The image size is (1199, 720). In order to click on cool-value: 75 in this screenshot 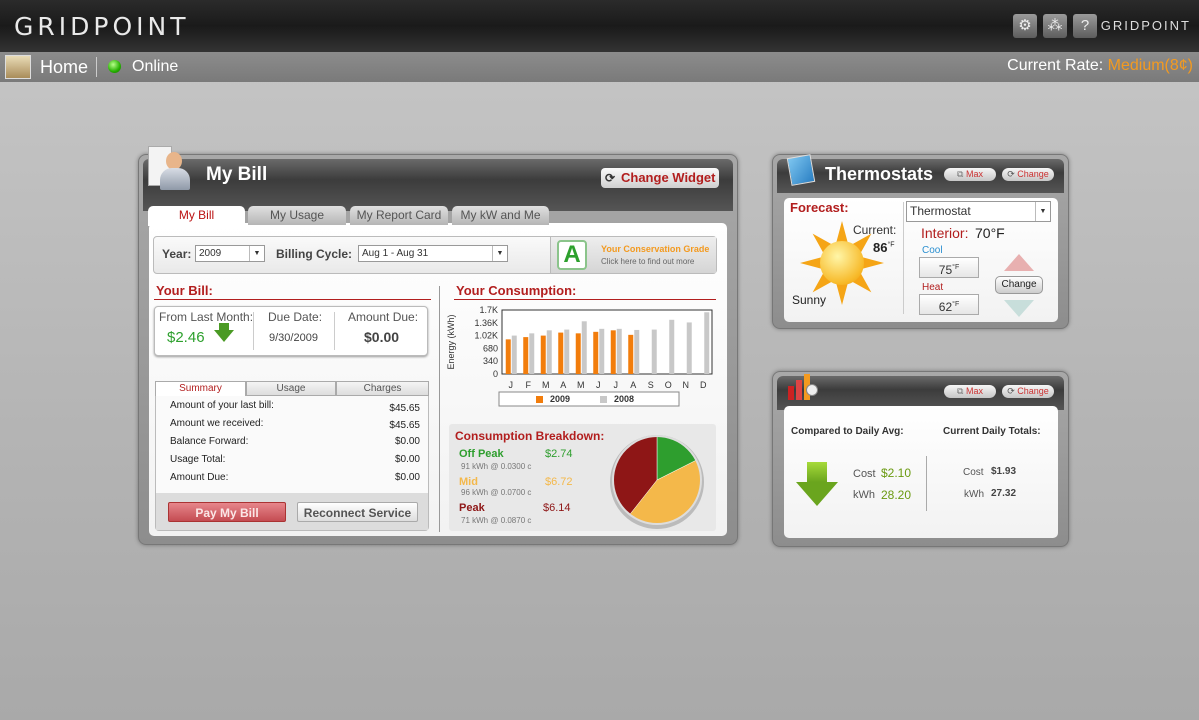, I will do `click(945, 270)`.